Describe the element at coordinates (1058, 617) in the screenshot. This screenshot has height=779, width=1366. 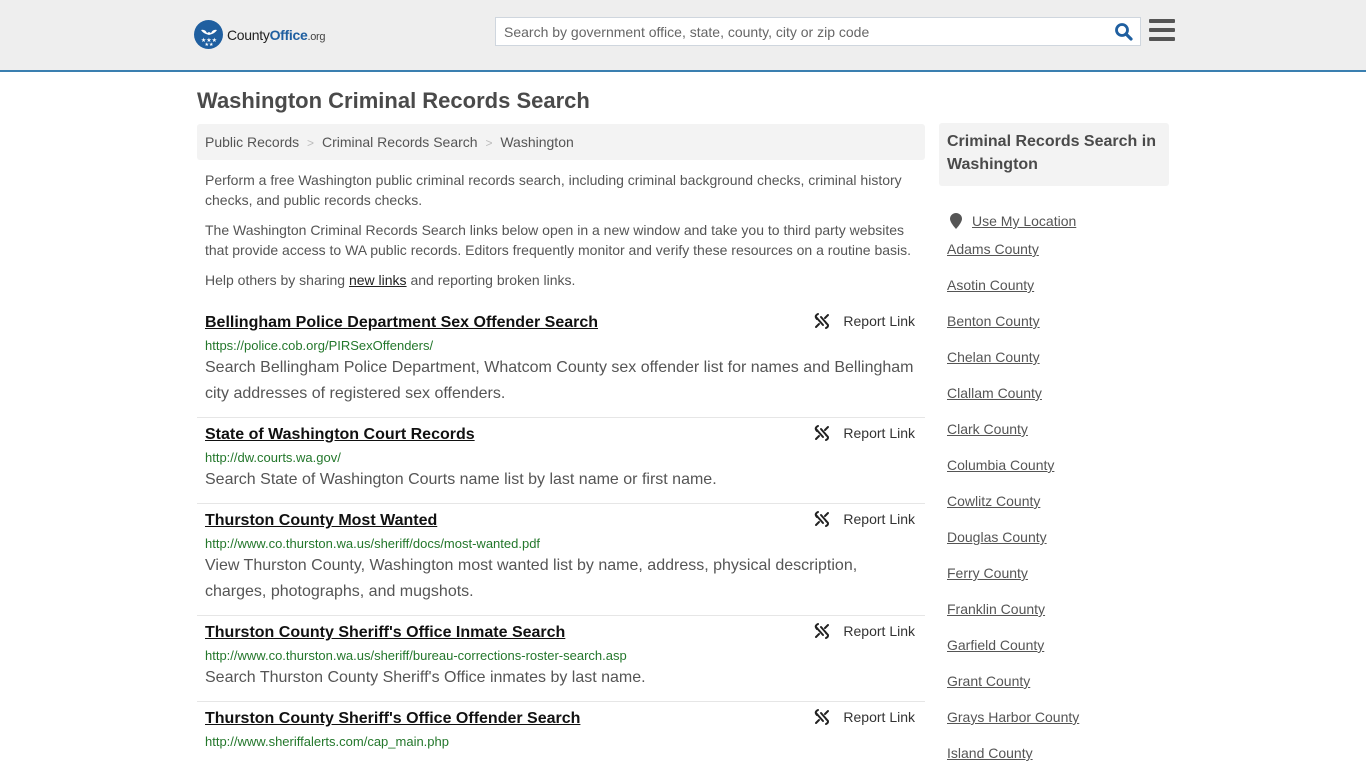
I see `sidebar-item-franklin-county: Franklin County` at that location.